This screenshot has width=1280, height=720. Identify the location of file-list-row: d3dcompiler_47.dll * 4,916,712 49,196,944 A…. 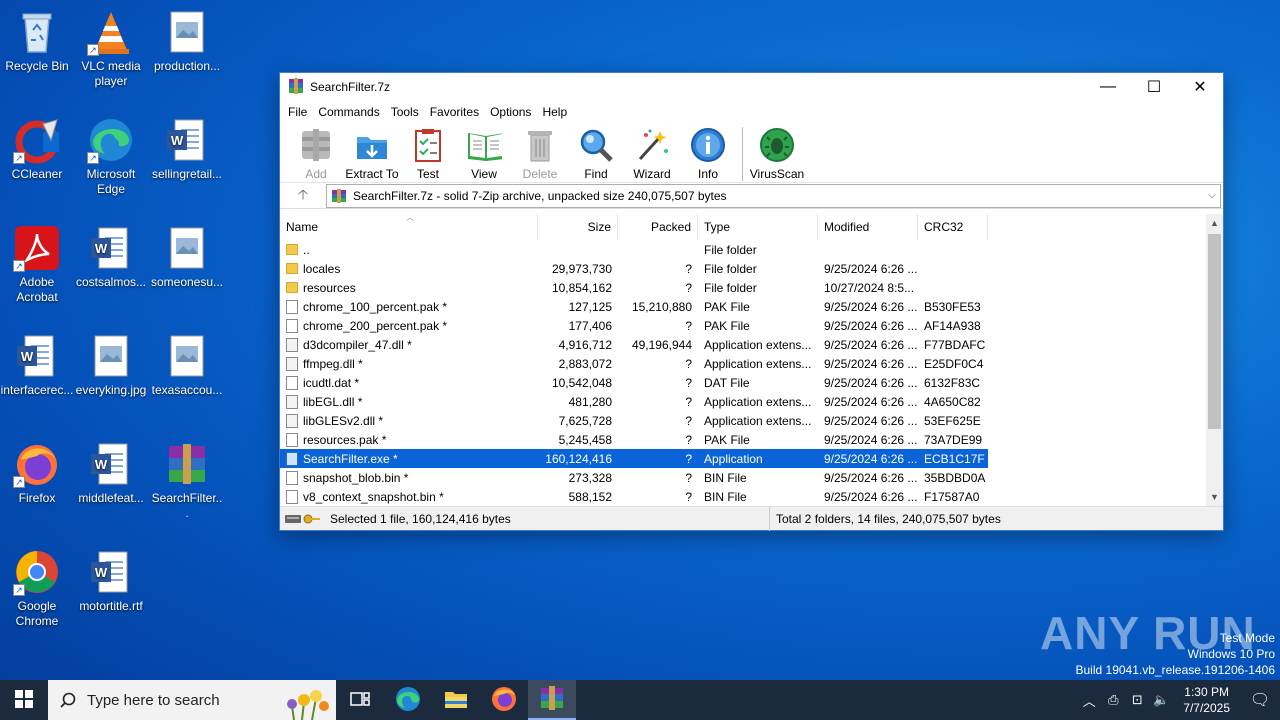
(751, 344).